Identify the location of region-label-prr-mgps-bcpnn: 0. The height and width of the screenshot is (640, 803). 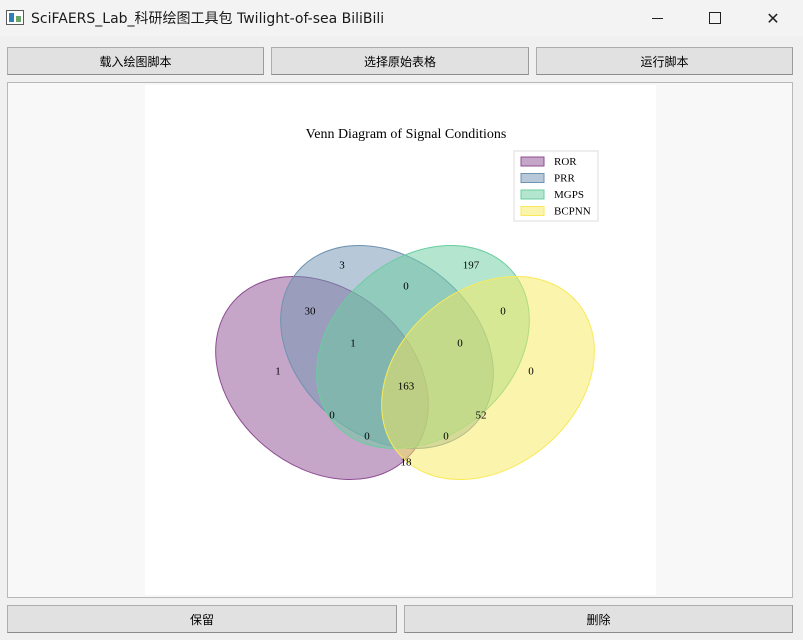
(460, 344).